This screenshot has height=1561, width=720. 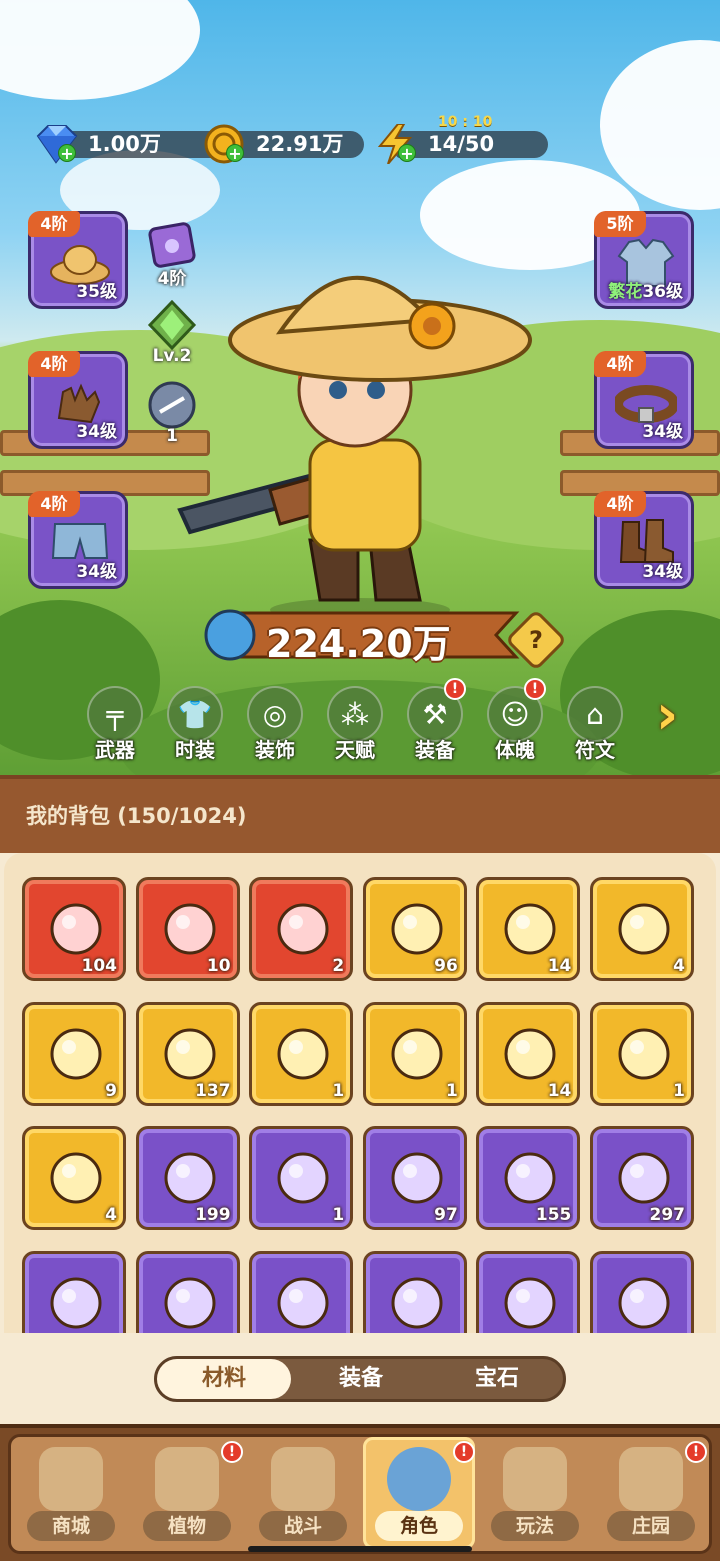 I want to click on nav-gameplay: 玩法, so click(x=535, y=1493).